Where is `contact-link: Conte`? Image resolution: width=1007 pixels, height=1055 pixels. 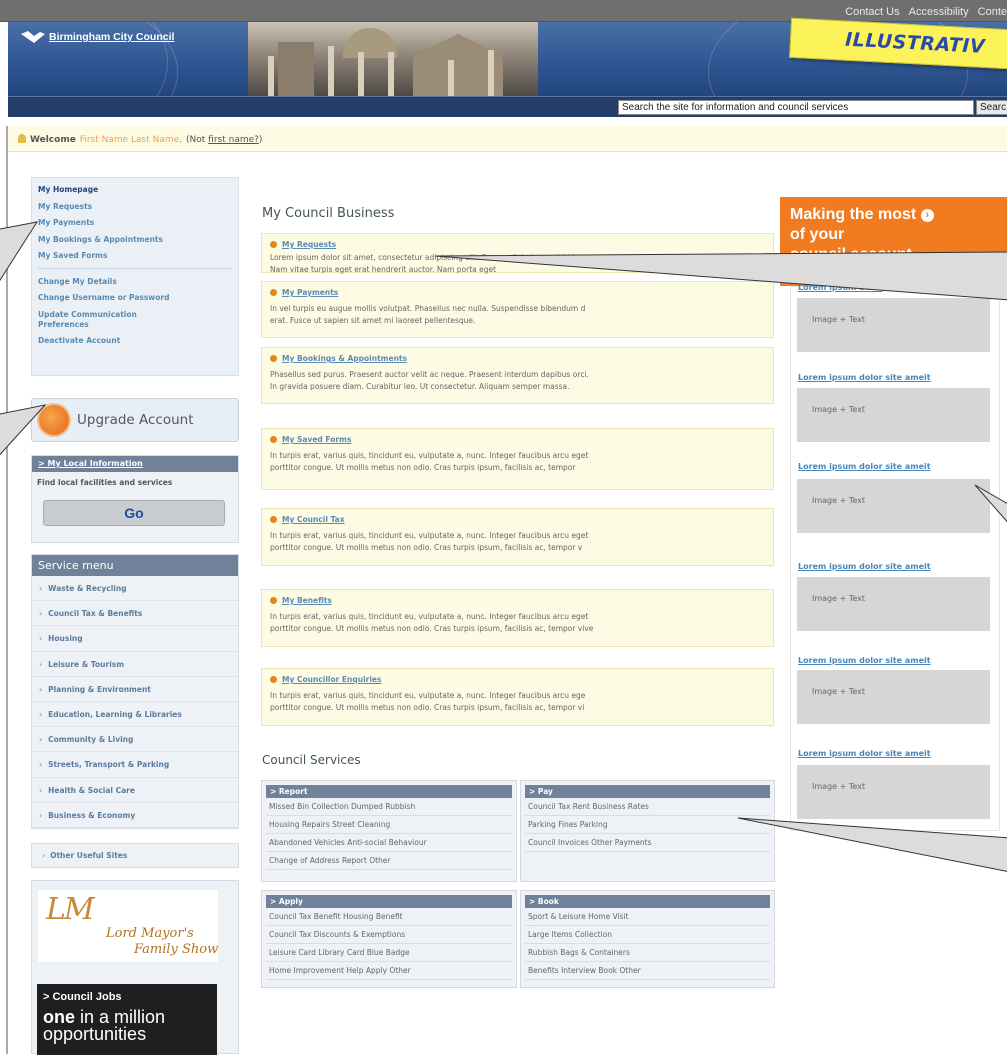
contact-link: Conte is located at coordinates (992, 12).